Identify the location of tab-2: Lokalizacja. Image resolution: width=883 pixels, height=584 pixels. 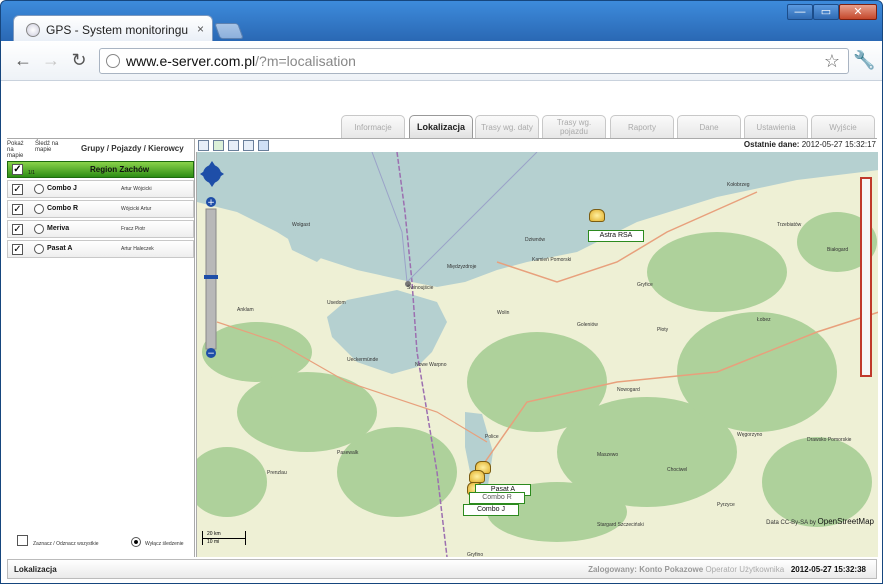
(441, 126).